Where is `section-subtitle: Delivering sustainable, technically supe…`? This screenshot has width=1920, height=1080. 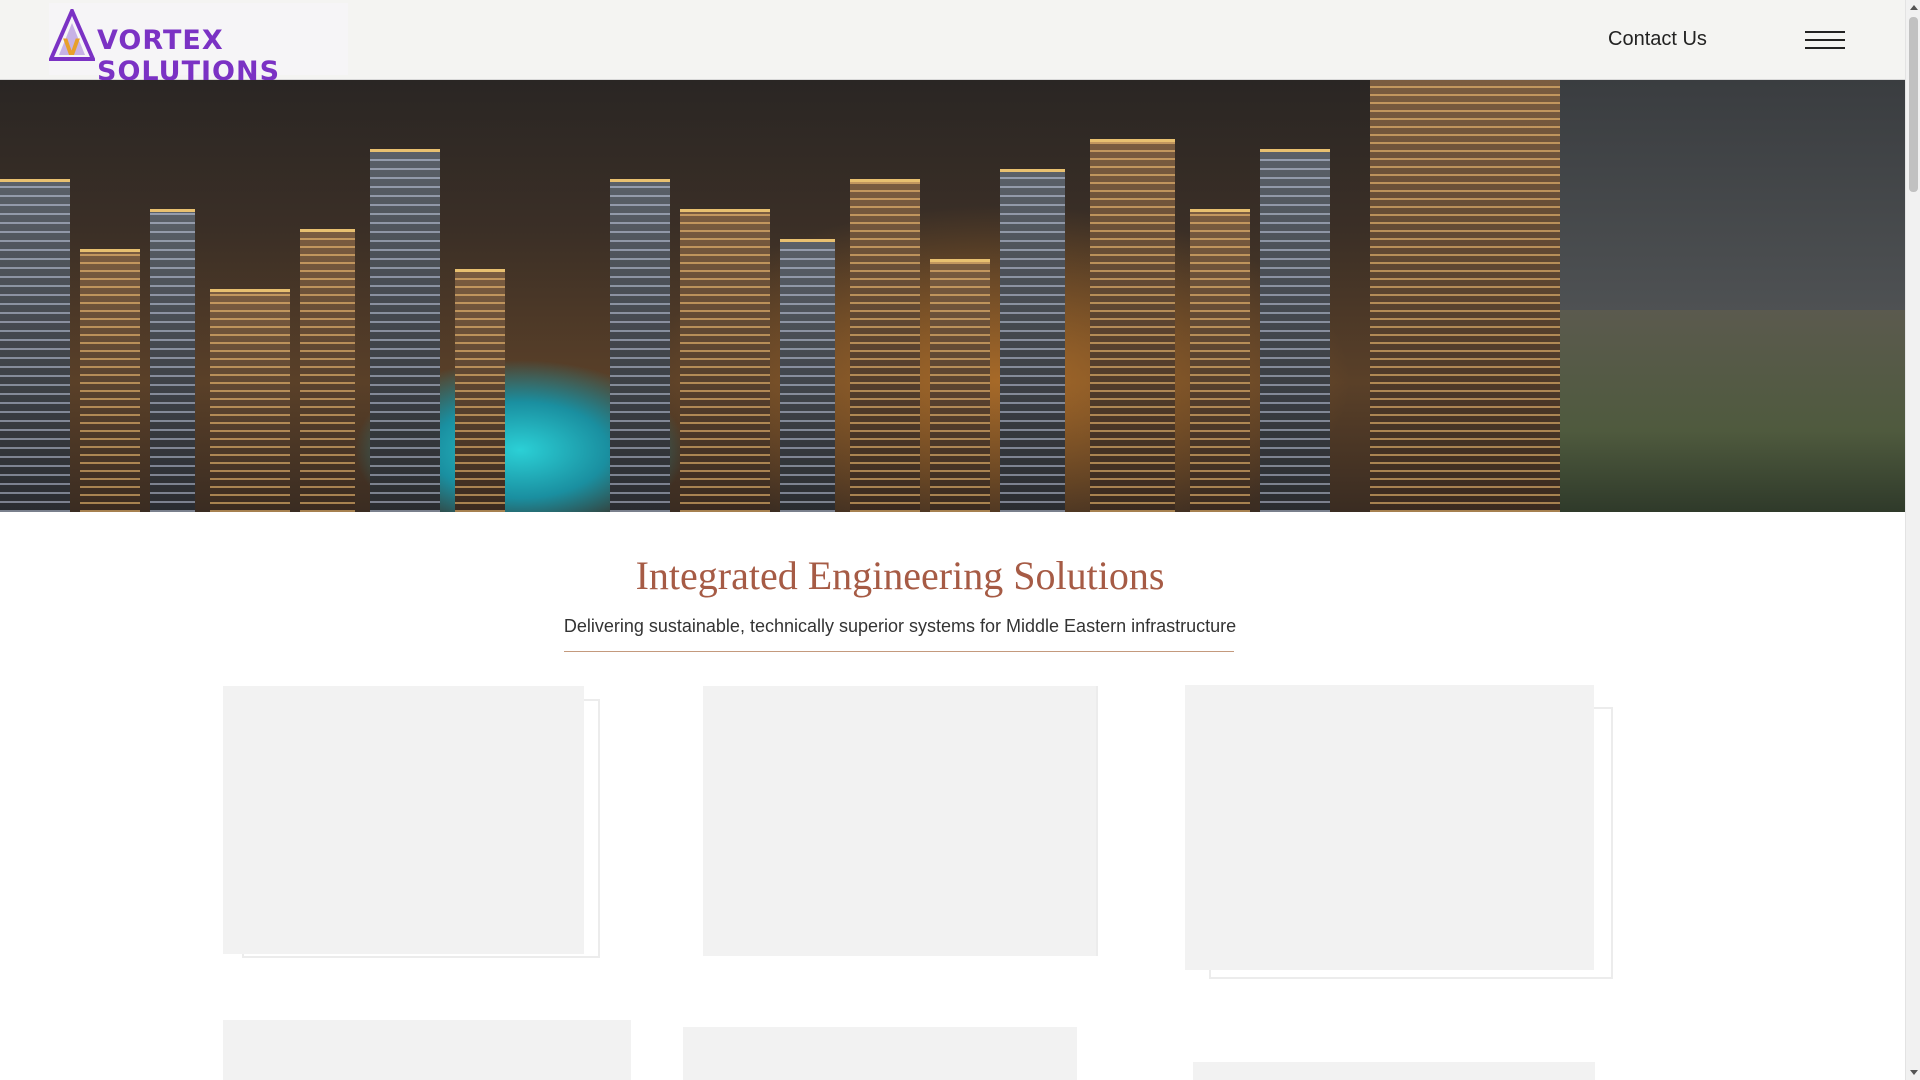 section-subtitle: Delivering sustainable, technically supe… is located at coordinates (900, 626).